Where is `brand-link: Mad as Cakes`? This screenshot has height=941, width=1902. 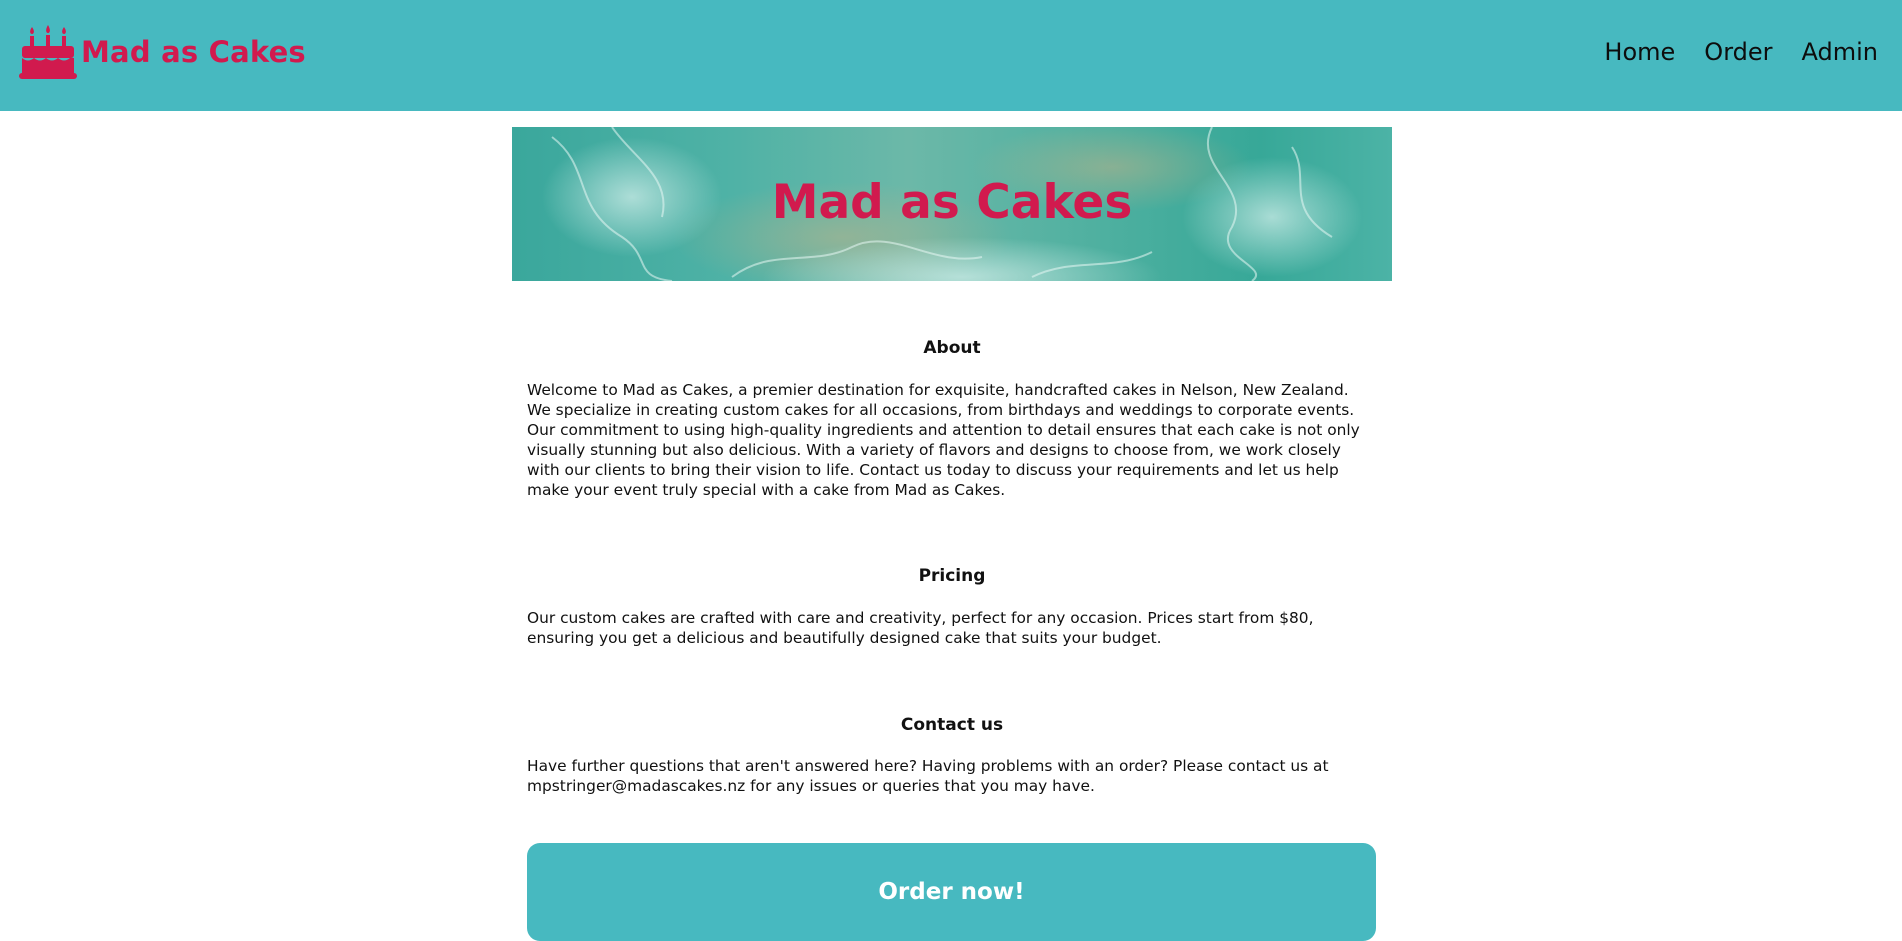
brand-link: Mad as Cakes is located at coordinates (162, 52).